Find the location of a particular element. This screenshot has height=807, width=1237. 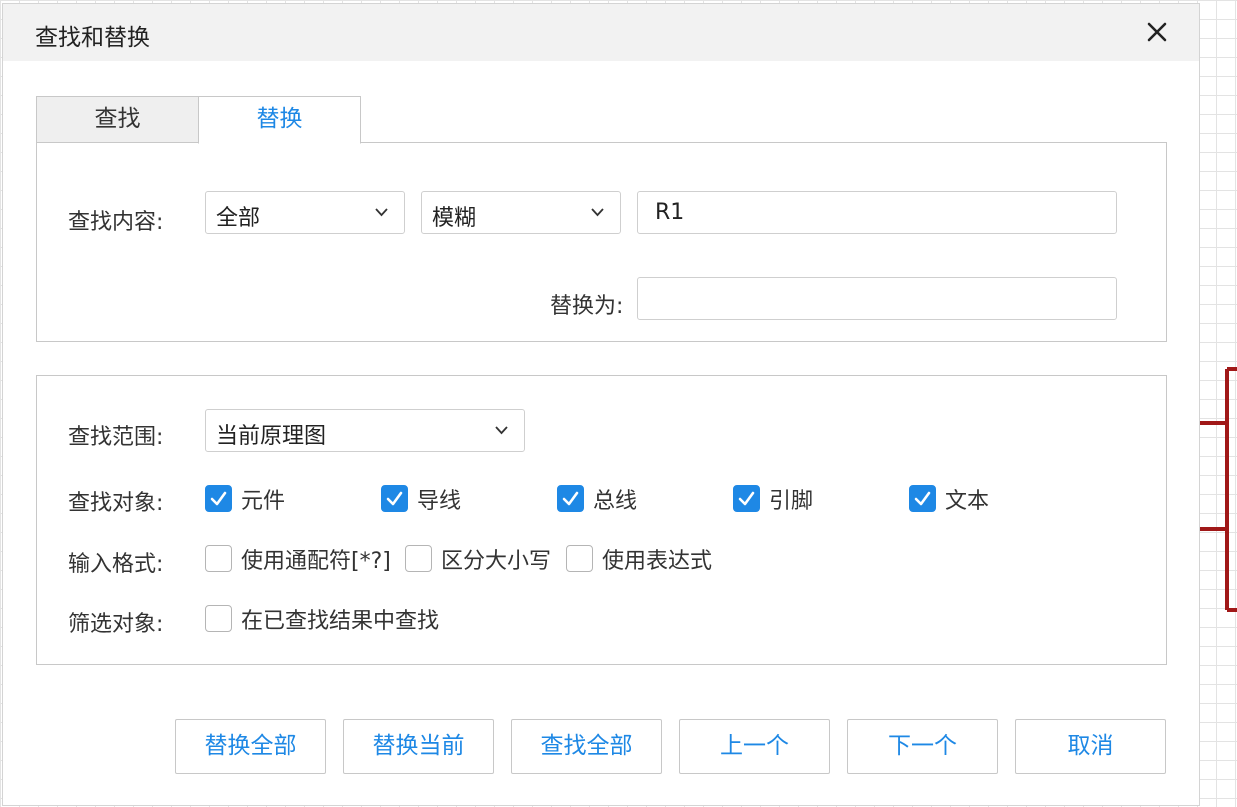

replace-with-label: 替换为: is located at coordinates (587, 306).